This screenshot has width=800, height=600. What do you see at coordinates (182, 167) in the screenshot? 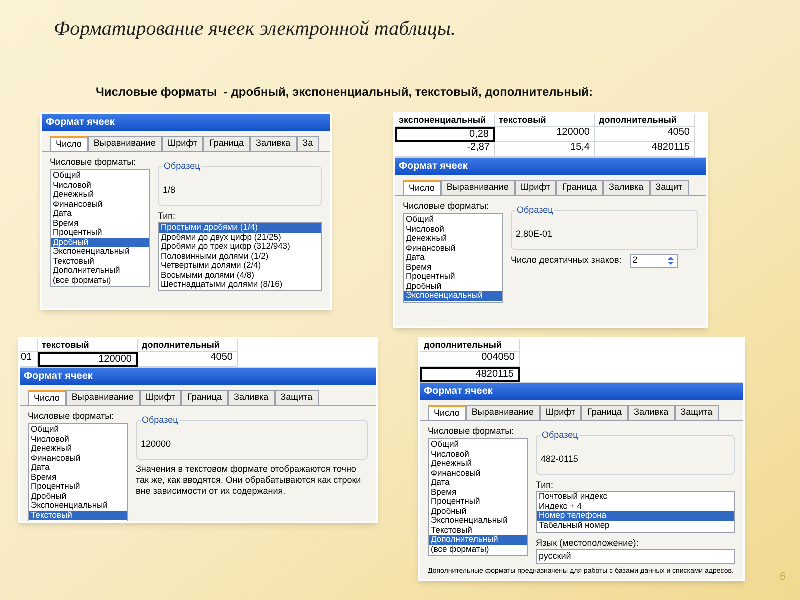
I see `sample-label: Образец` at bounding box center [182, 167].